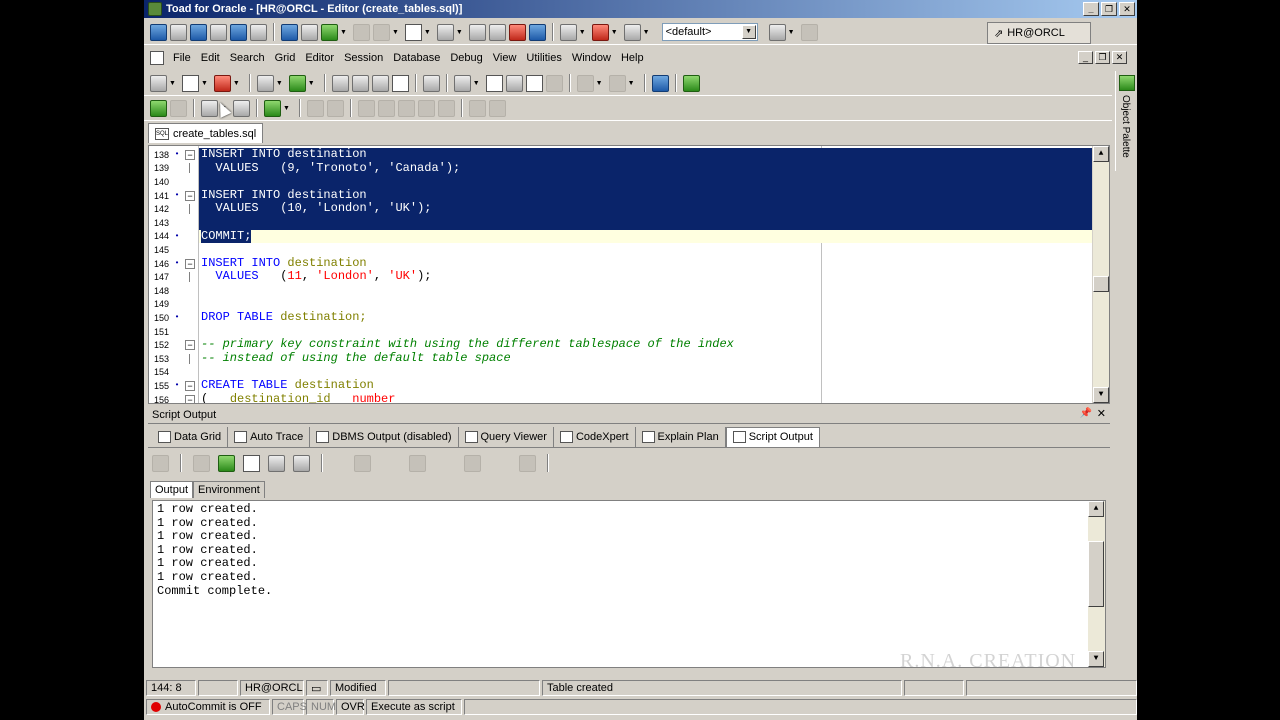  What do you see at coordinates (380, 83) in the screenshot?
I see `save-all-icon` at bounding box center [380, 83].